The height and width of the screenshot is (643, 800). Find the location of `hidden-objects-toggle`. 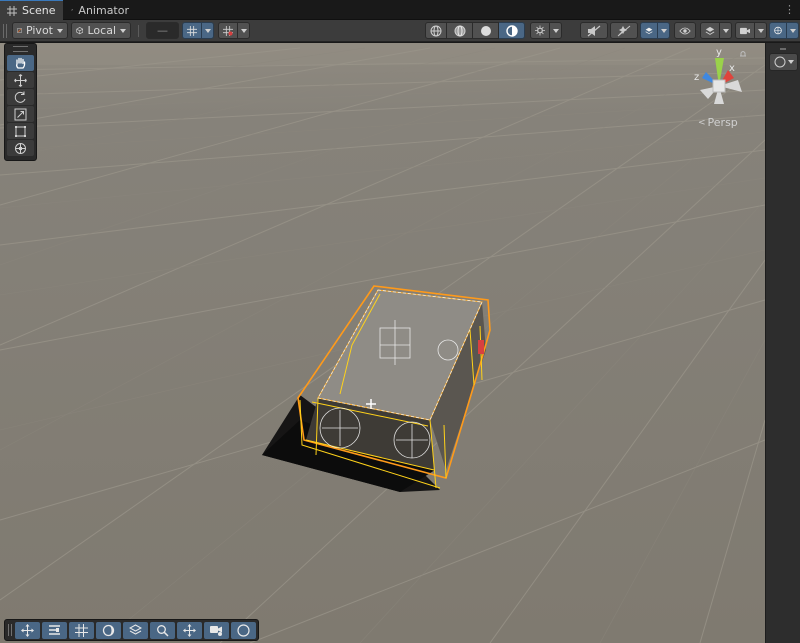

hidden-objects-toggle is located at coordinates (685, 30).